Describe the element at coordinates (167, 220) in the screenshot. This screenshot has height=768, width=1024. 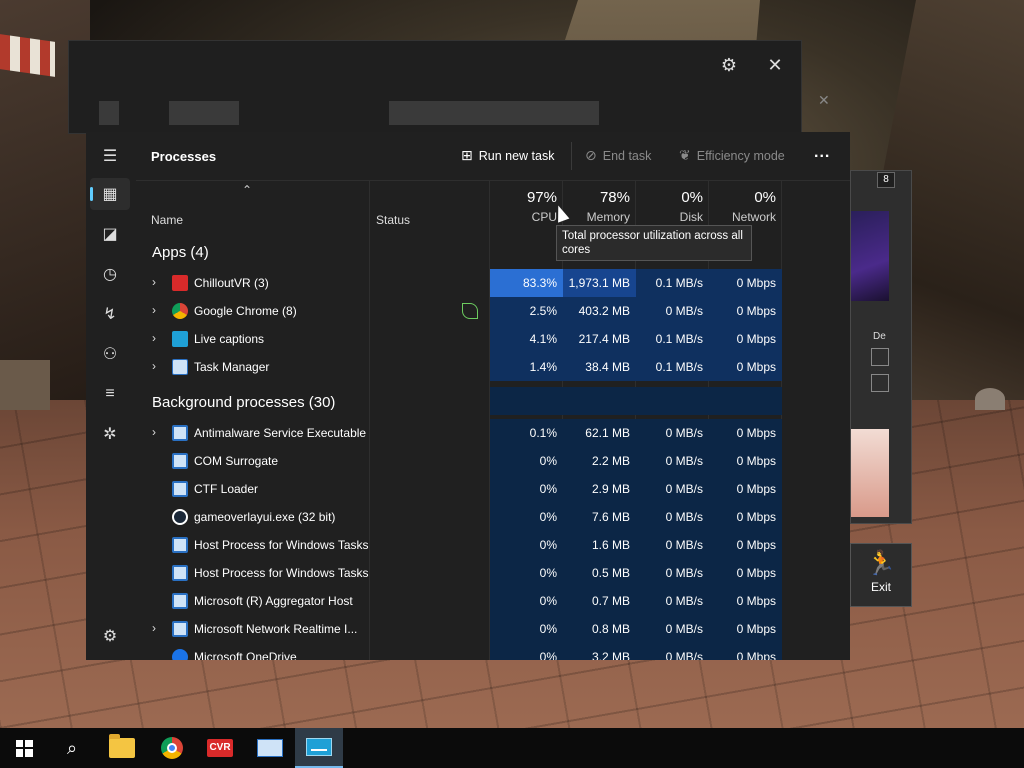
I see `name-column-header: Name` at that location.